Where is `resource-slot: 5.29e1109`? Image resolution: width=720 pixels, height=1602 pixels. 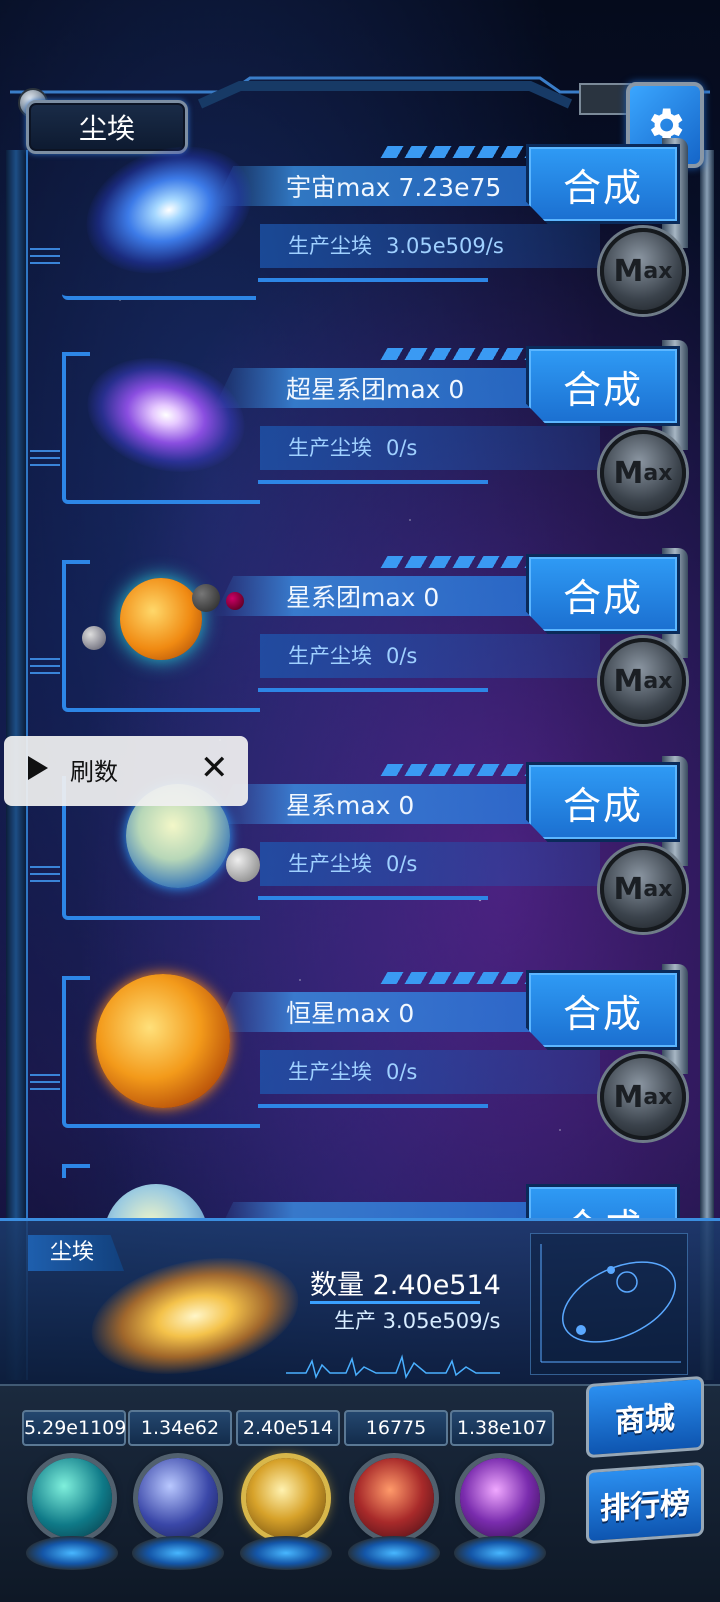
resource-slot: 5.29e1109 is located at coordinates (74, 1496).